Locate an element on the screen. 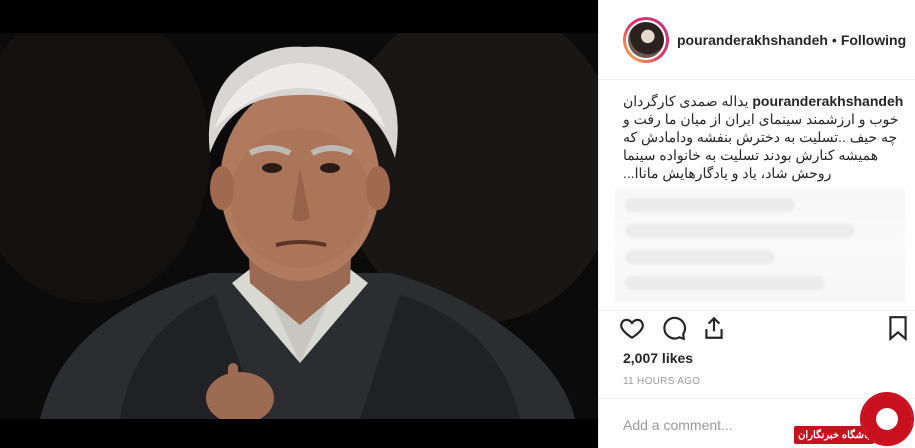  share-icon is located at coordinates (715, 329).